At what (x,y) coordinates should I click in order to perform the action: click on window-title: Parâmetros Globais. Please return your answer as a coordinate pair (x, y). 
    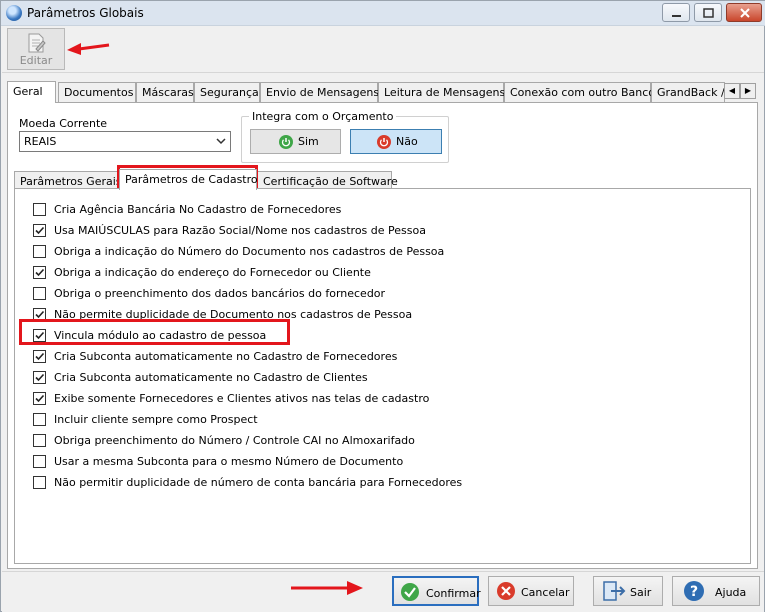
    Looking at the image, I should click on (85, 13).